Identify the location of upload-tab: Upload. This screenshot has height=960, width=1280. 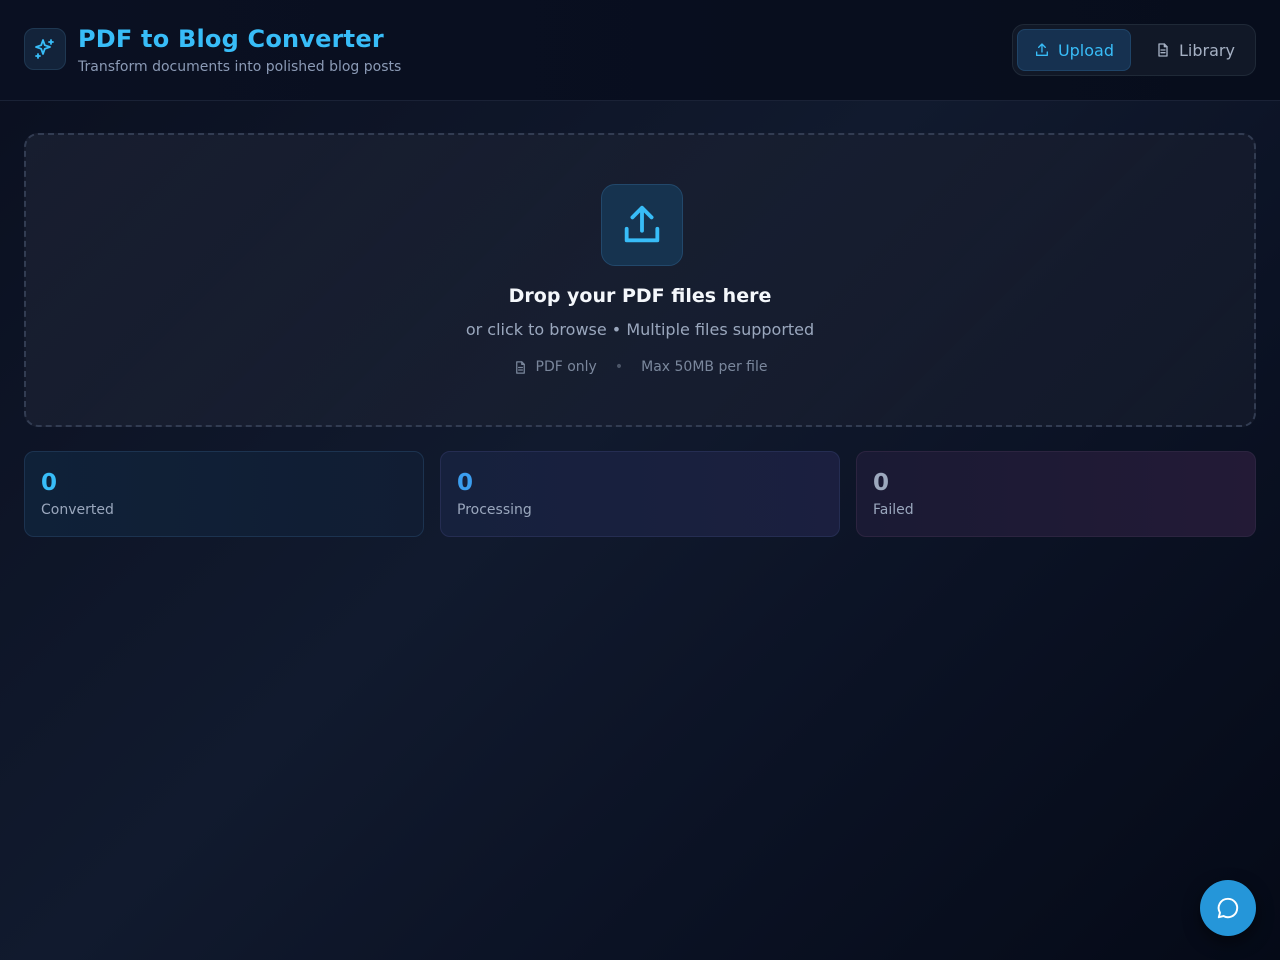
(1074, 50).